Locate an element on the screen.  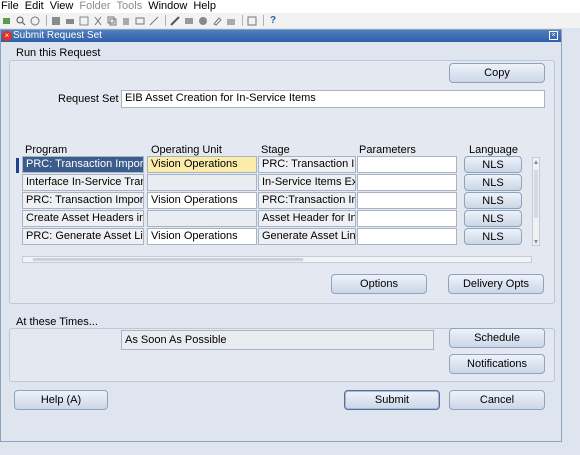
translations-icon is located at coordinates (203, 21).